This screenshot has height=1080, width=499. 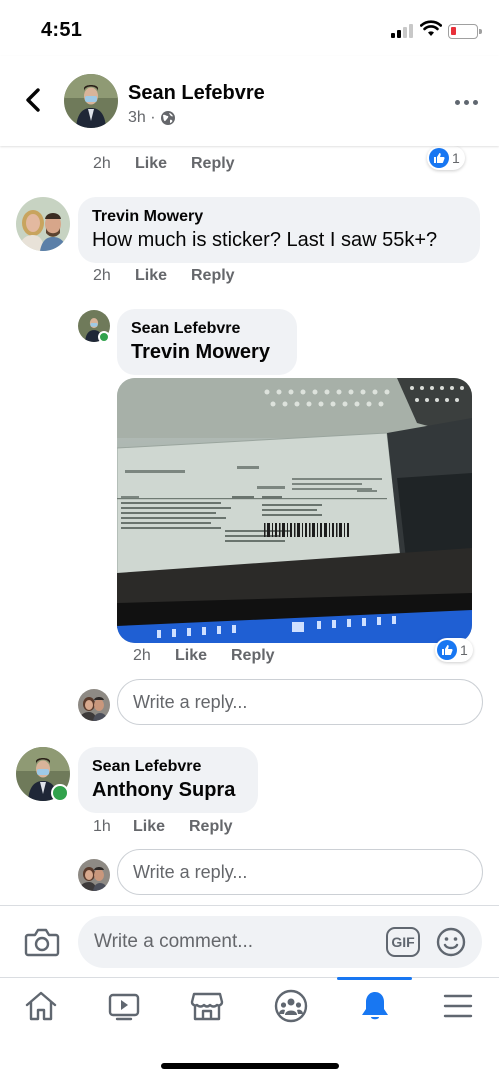 I want to click on emoji-icon, so click(x=451, y=942).